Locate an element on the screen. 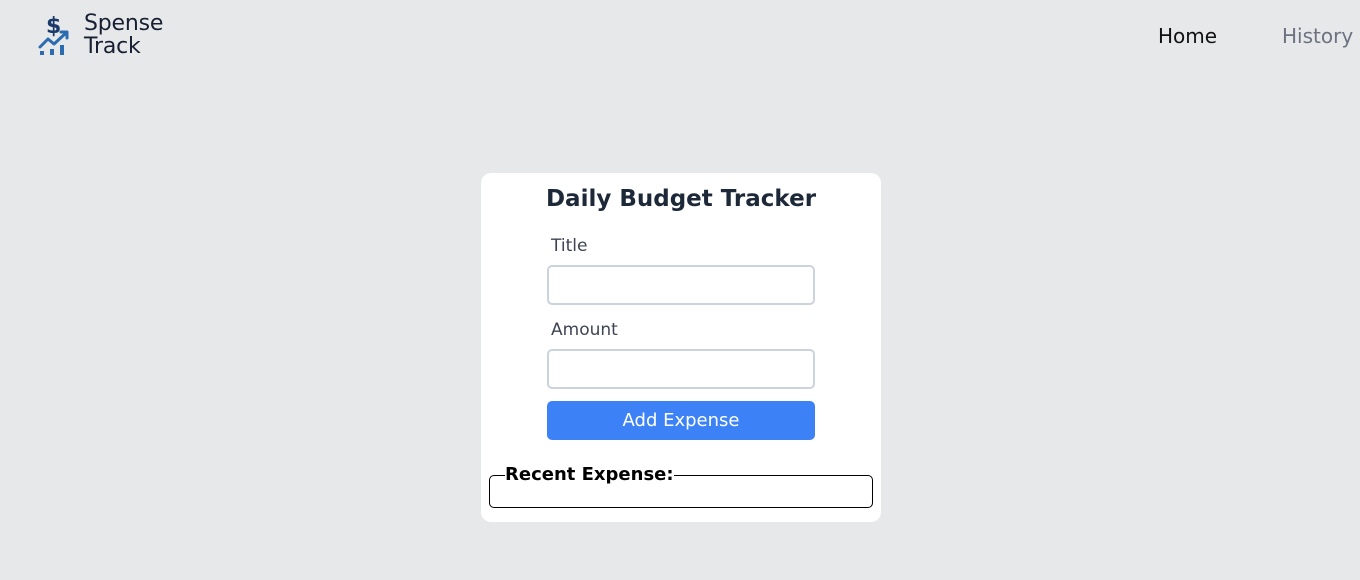  recent-expense-legend: Recent Expense: is located at coordinates (589, 474).